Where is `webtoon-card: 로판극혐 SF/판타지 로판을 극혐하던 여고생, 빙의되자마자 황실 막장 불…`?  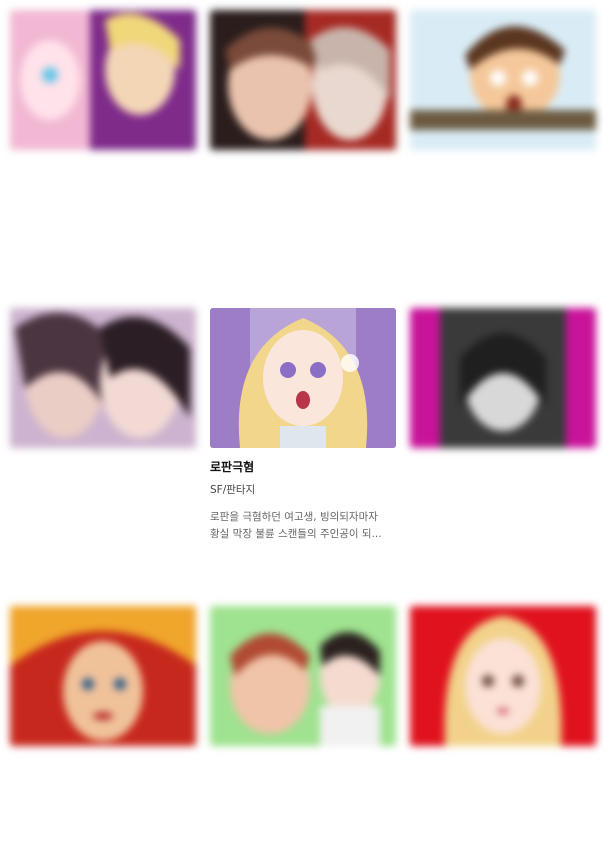
webtoon-card: 로판극혐 SF/판타지 로판을 극혐하던 여고생, 빙의되자마자 황실 막장 불… is located at coordinates (303, 425).